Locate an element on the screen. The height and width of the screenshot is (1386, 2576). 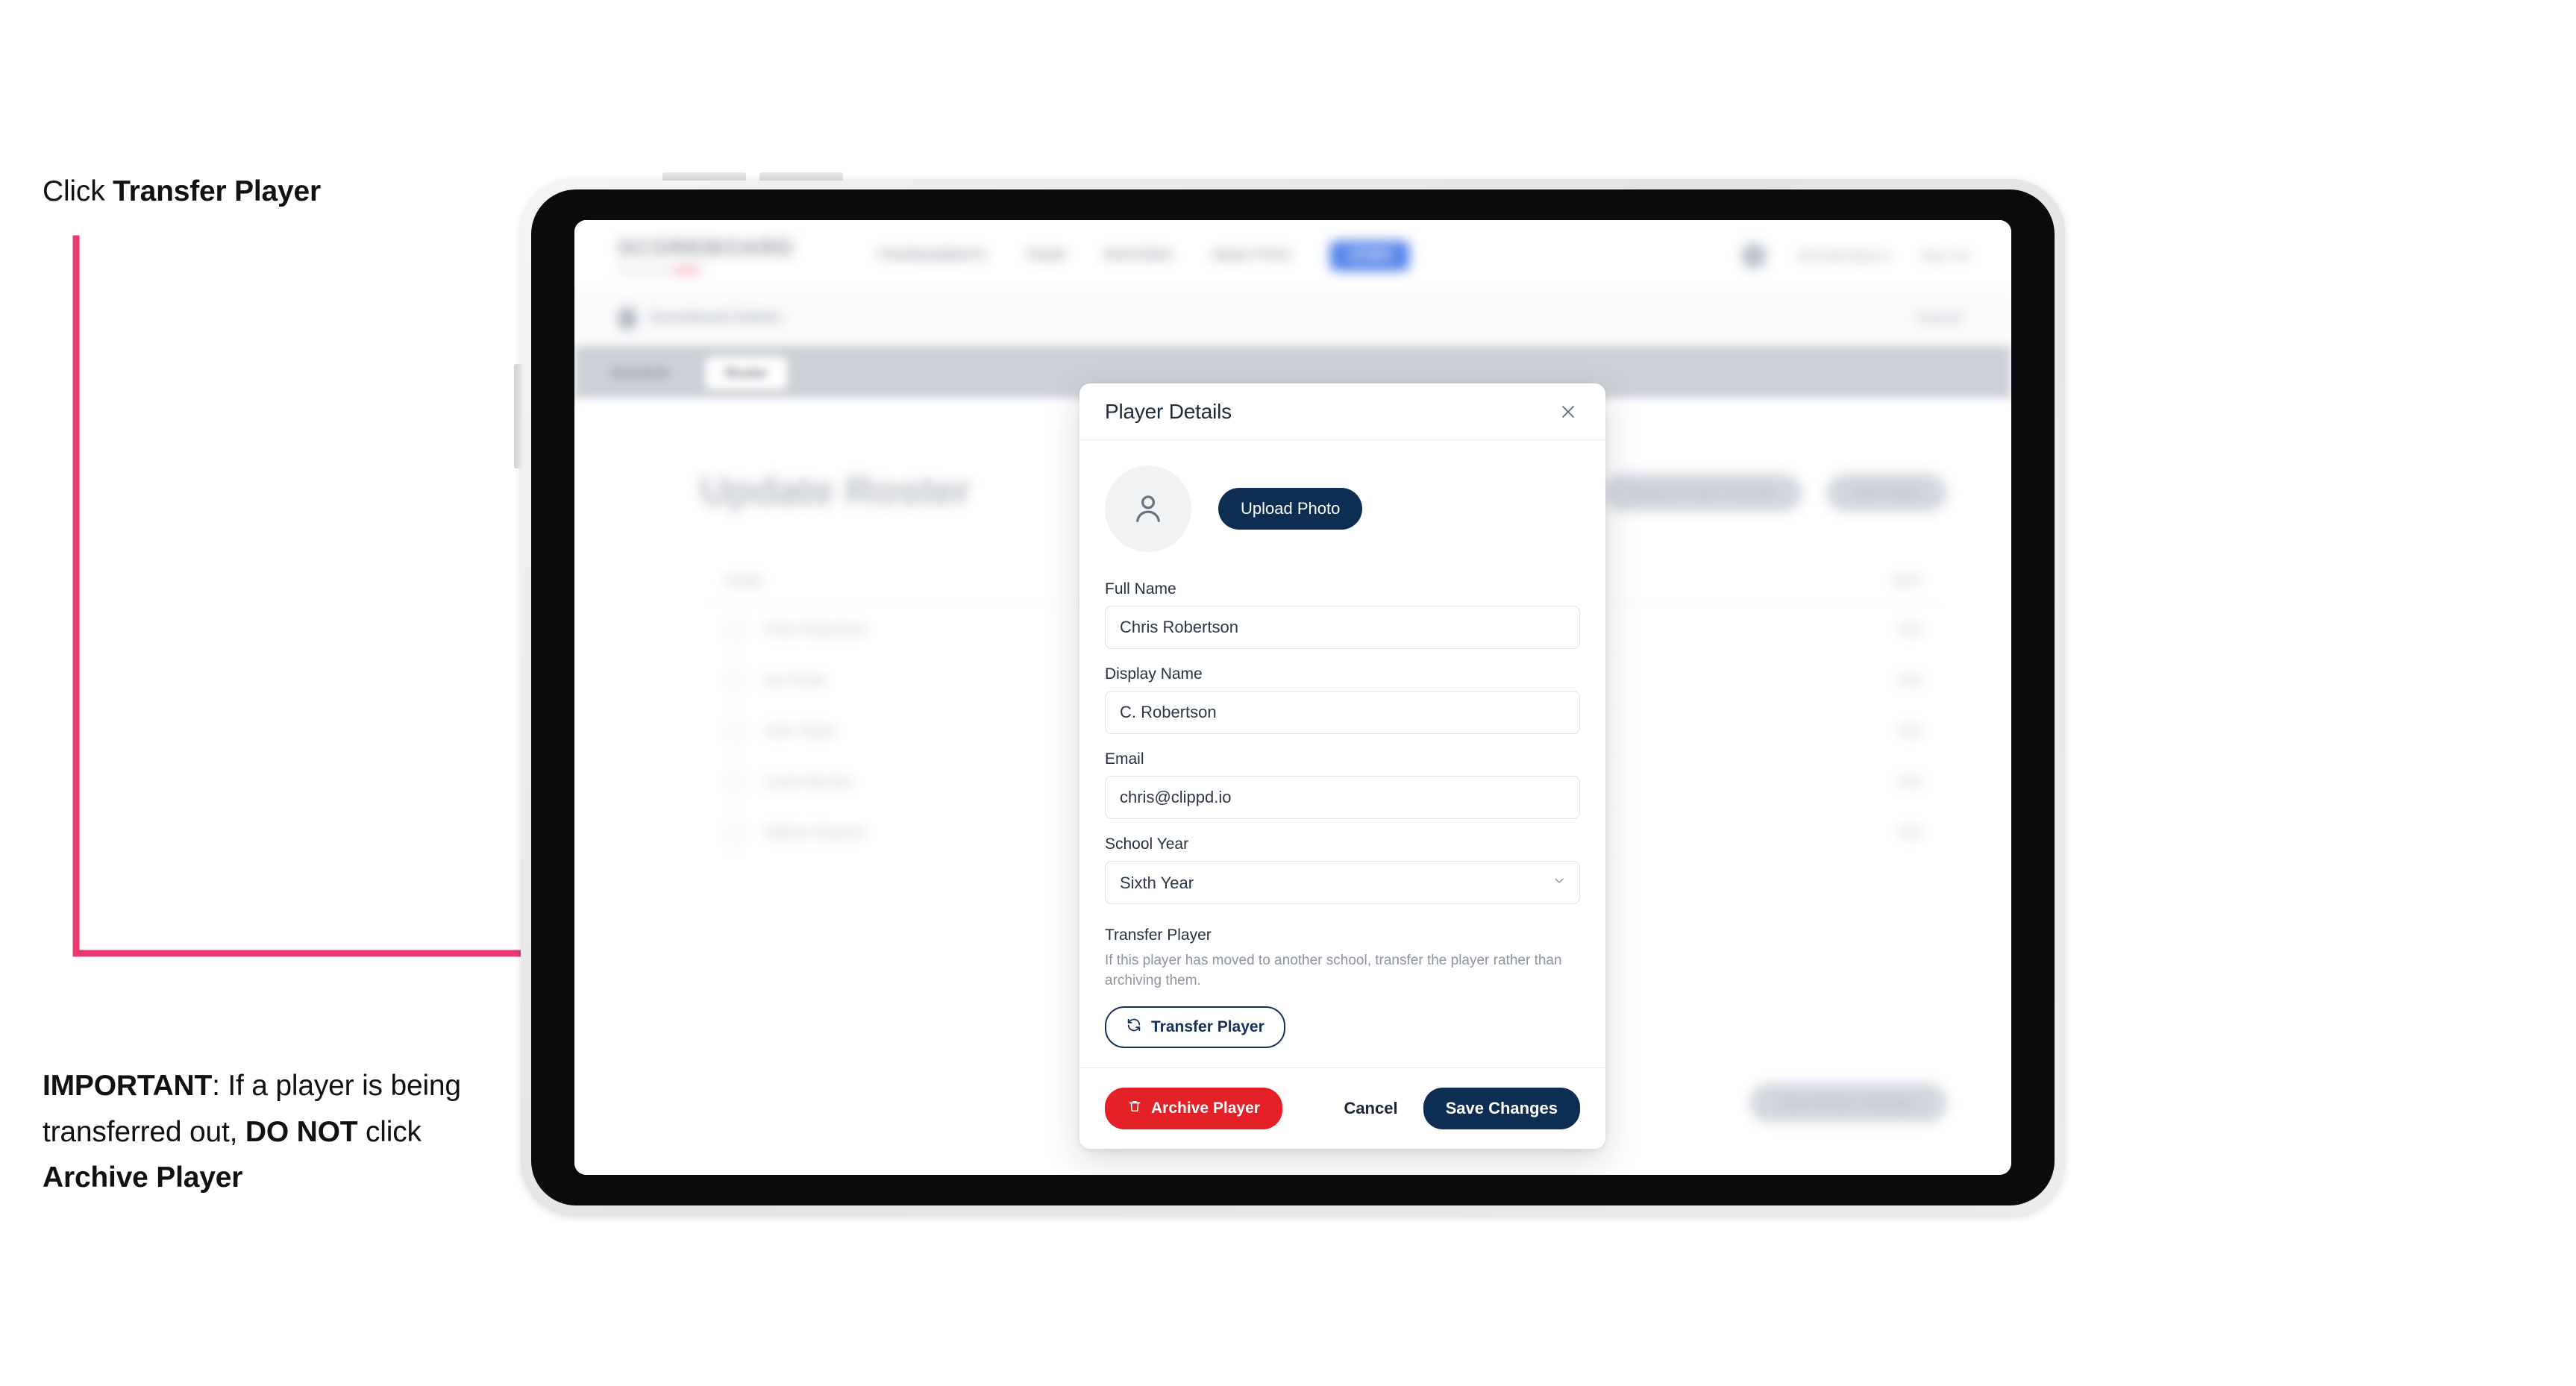
page-title: Update Roster is located at coordinates (835, 490).